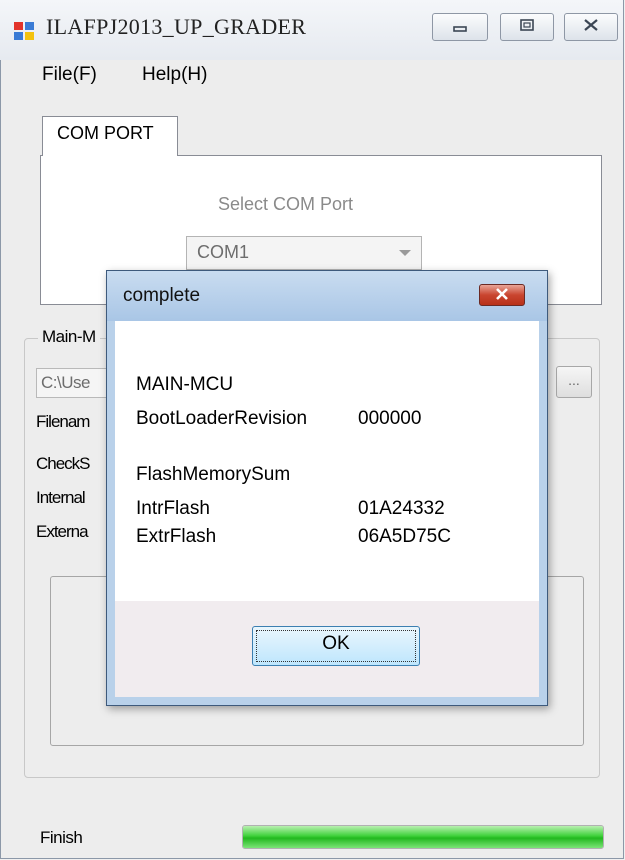 This screenshot has width=625, height=860. What do you see at coordinates (222, 418) in the screenshot?
I see `bootloader-label: BootLoaderRevision` at bounding box center [222, 418].